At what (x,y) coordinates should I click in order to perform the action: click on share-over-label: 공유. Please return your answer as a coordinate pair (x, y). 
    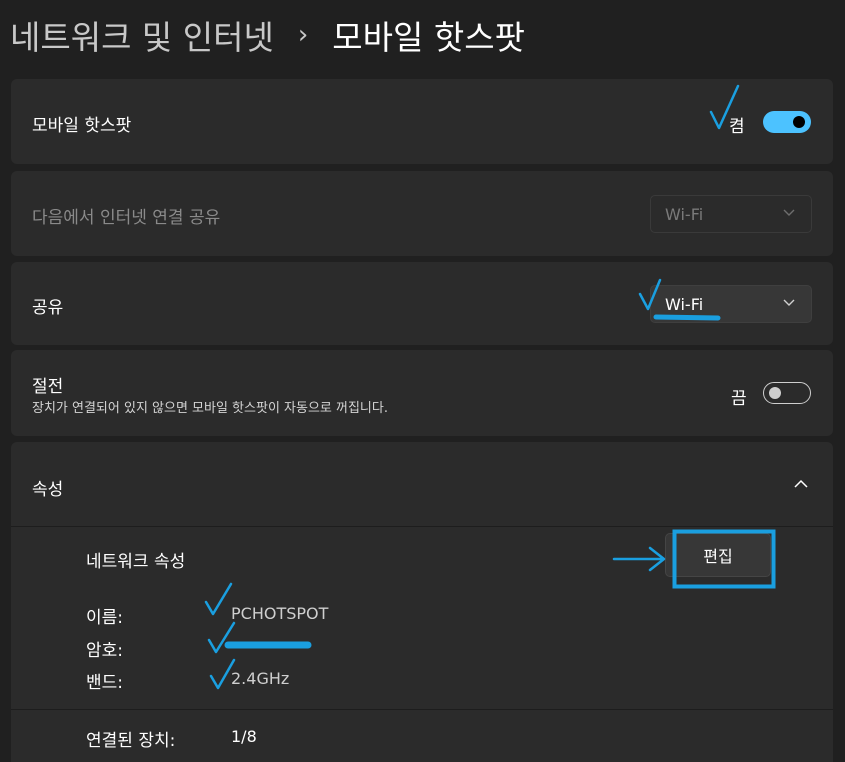
    Looking at the image, I should click on (48, 308).